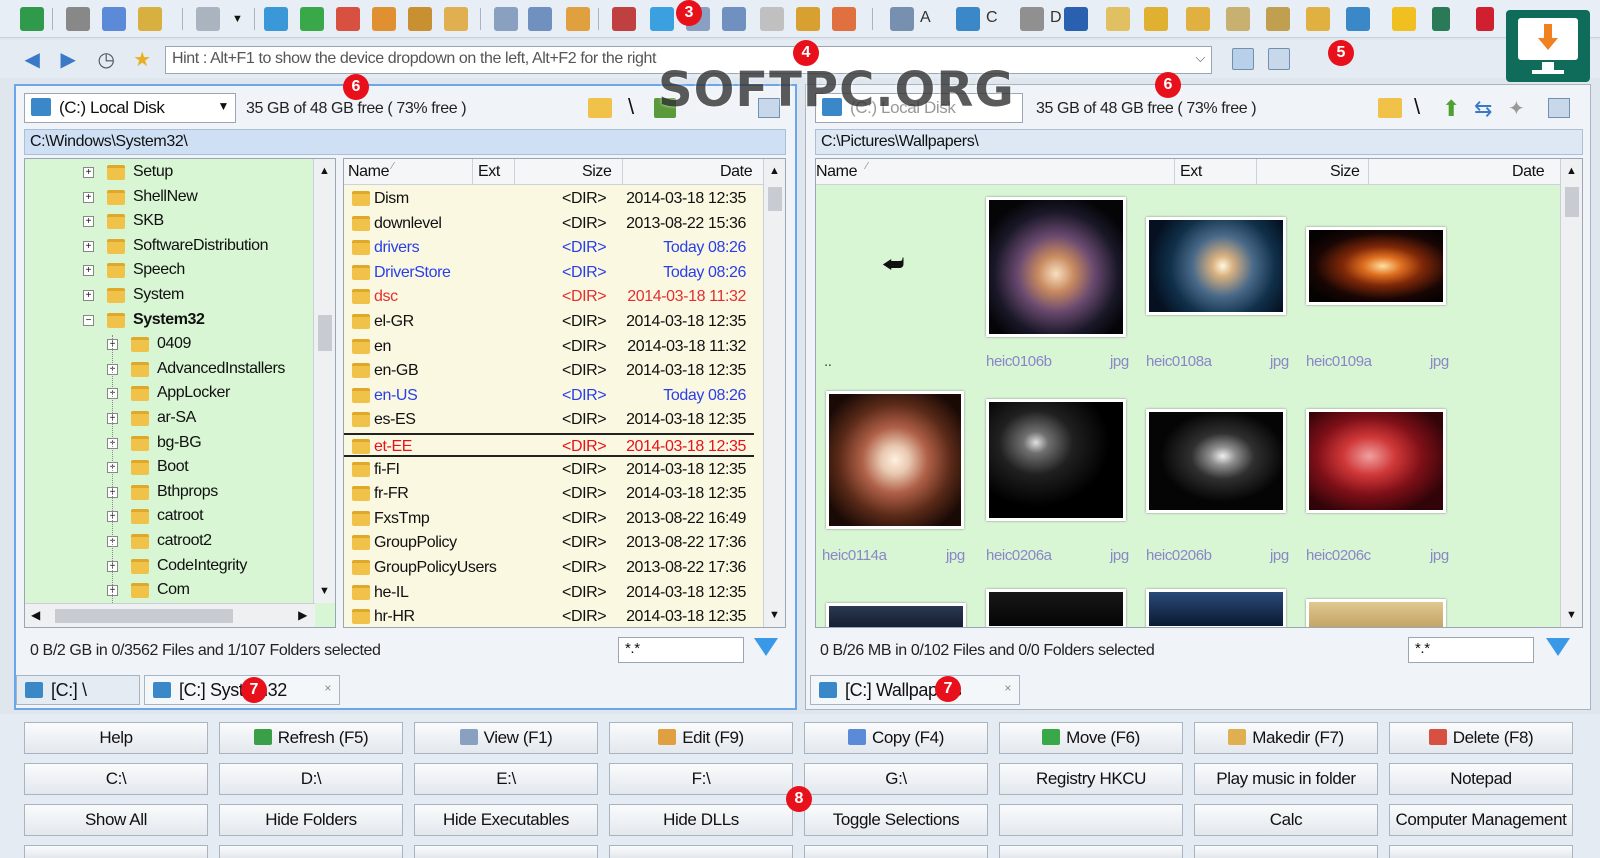 The width and height of the screenshot is (1600, 858). Describe the element at coordinates (1528, 172) in the screenshot. I see `column-date: Date` at that location.